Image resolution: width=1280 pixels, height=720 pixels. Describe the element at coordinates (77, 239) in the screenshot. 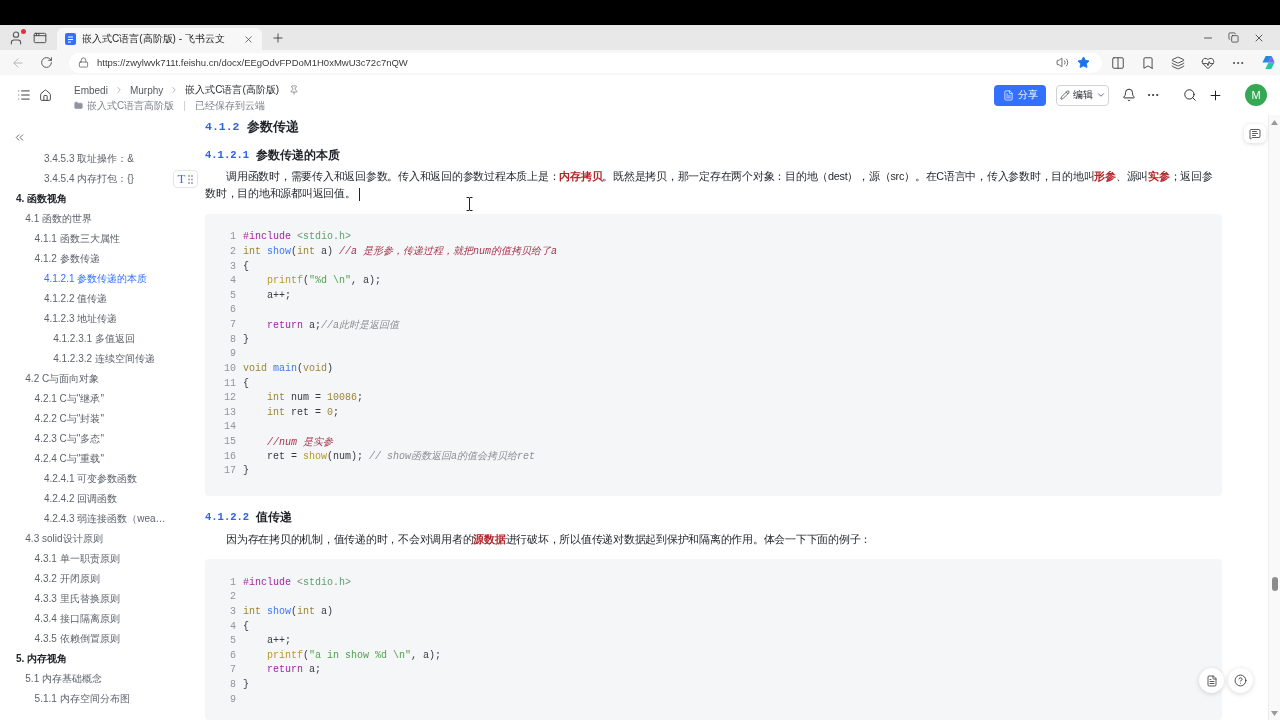

I see `toc-item: 4.1.1 函数三大属性` at that location.